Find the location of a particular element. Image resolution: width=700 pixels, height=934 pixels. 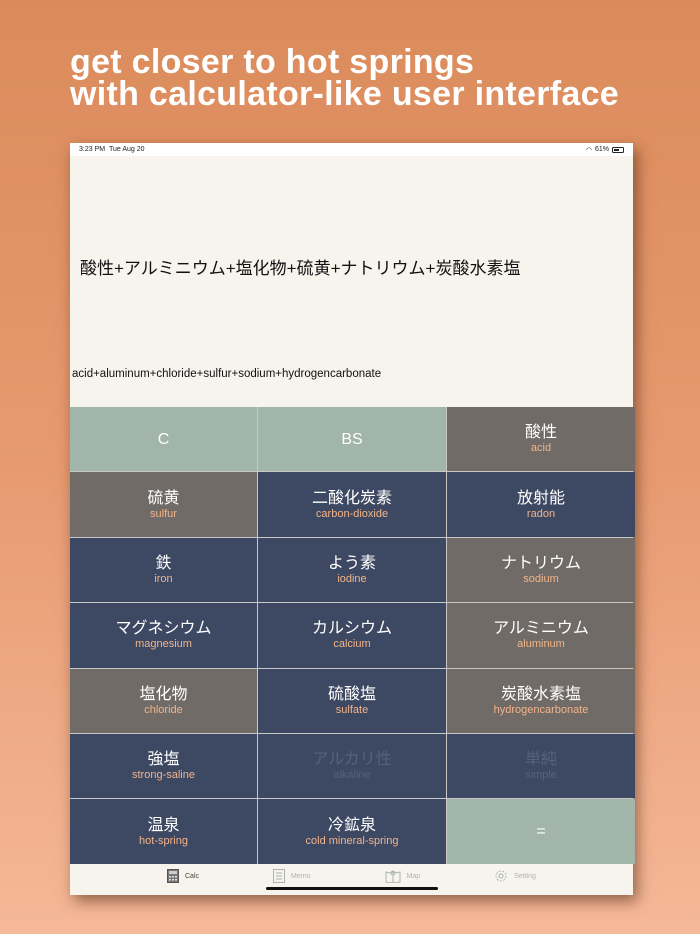

tab-setting: Setting is located at coordinates (515, 876).